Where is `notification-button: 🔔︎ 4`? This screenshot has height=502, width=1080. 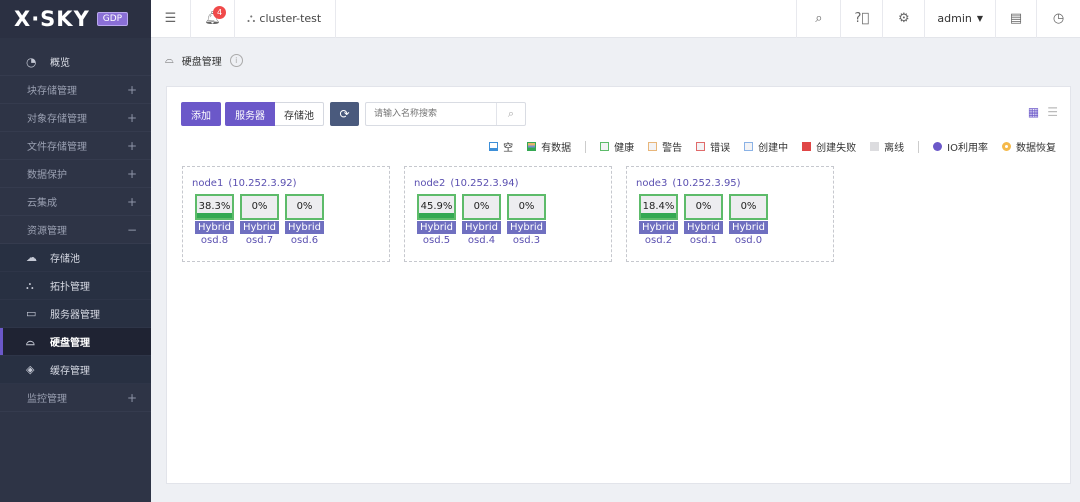
notification-button: 🔔︎ 4 is located at coordinates (213, 19).